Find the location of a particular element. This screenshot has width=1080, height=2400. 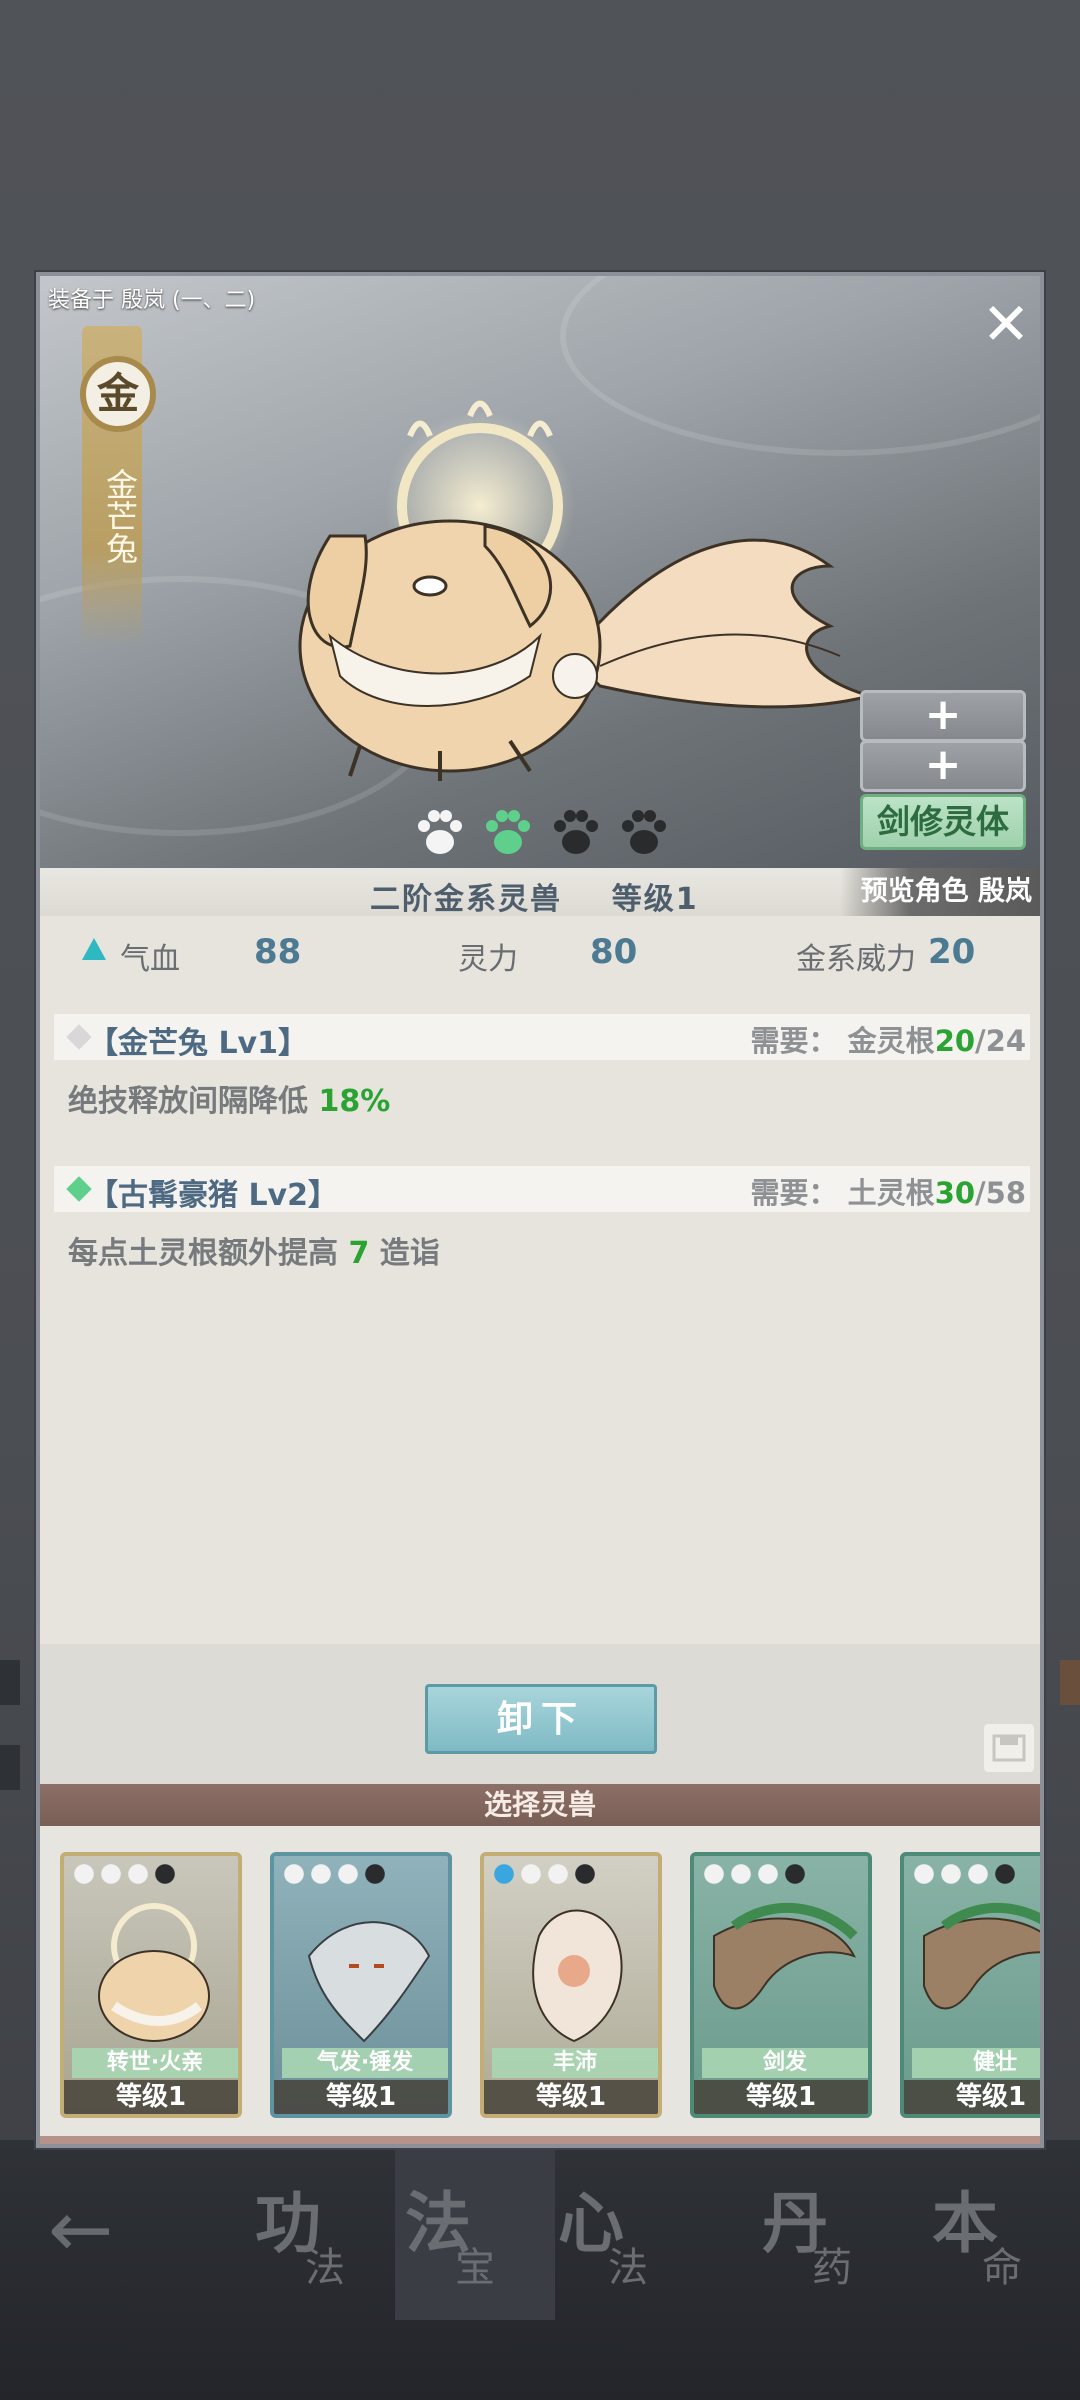

stat-label-metal-power: 金系威力 is located at coordinates (856, 959).